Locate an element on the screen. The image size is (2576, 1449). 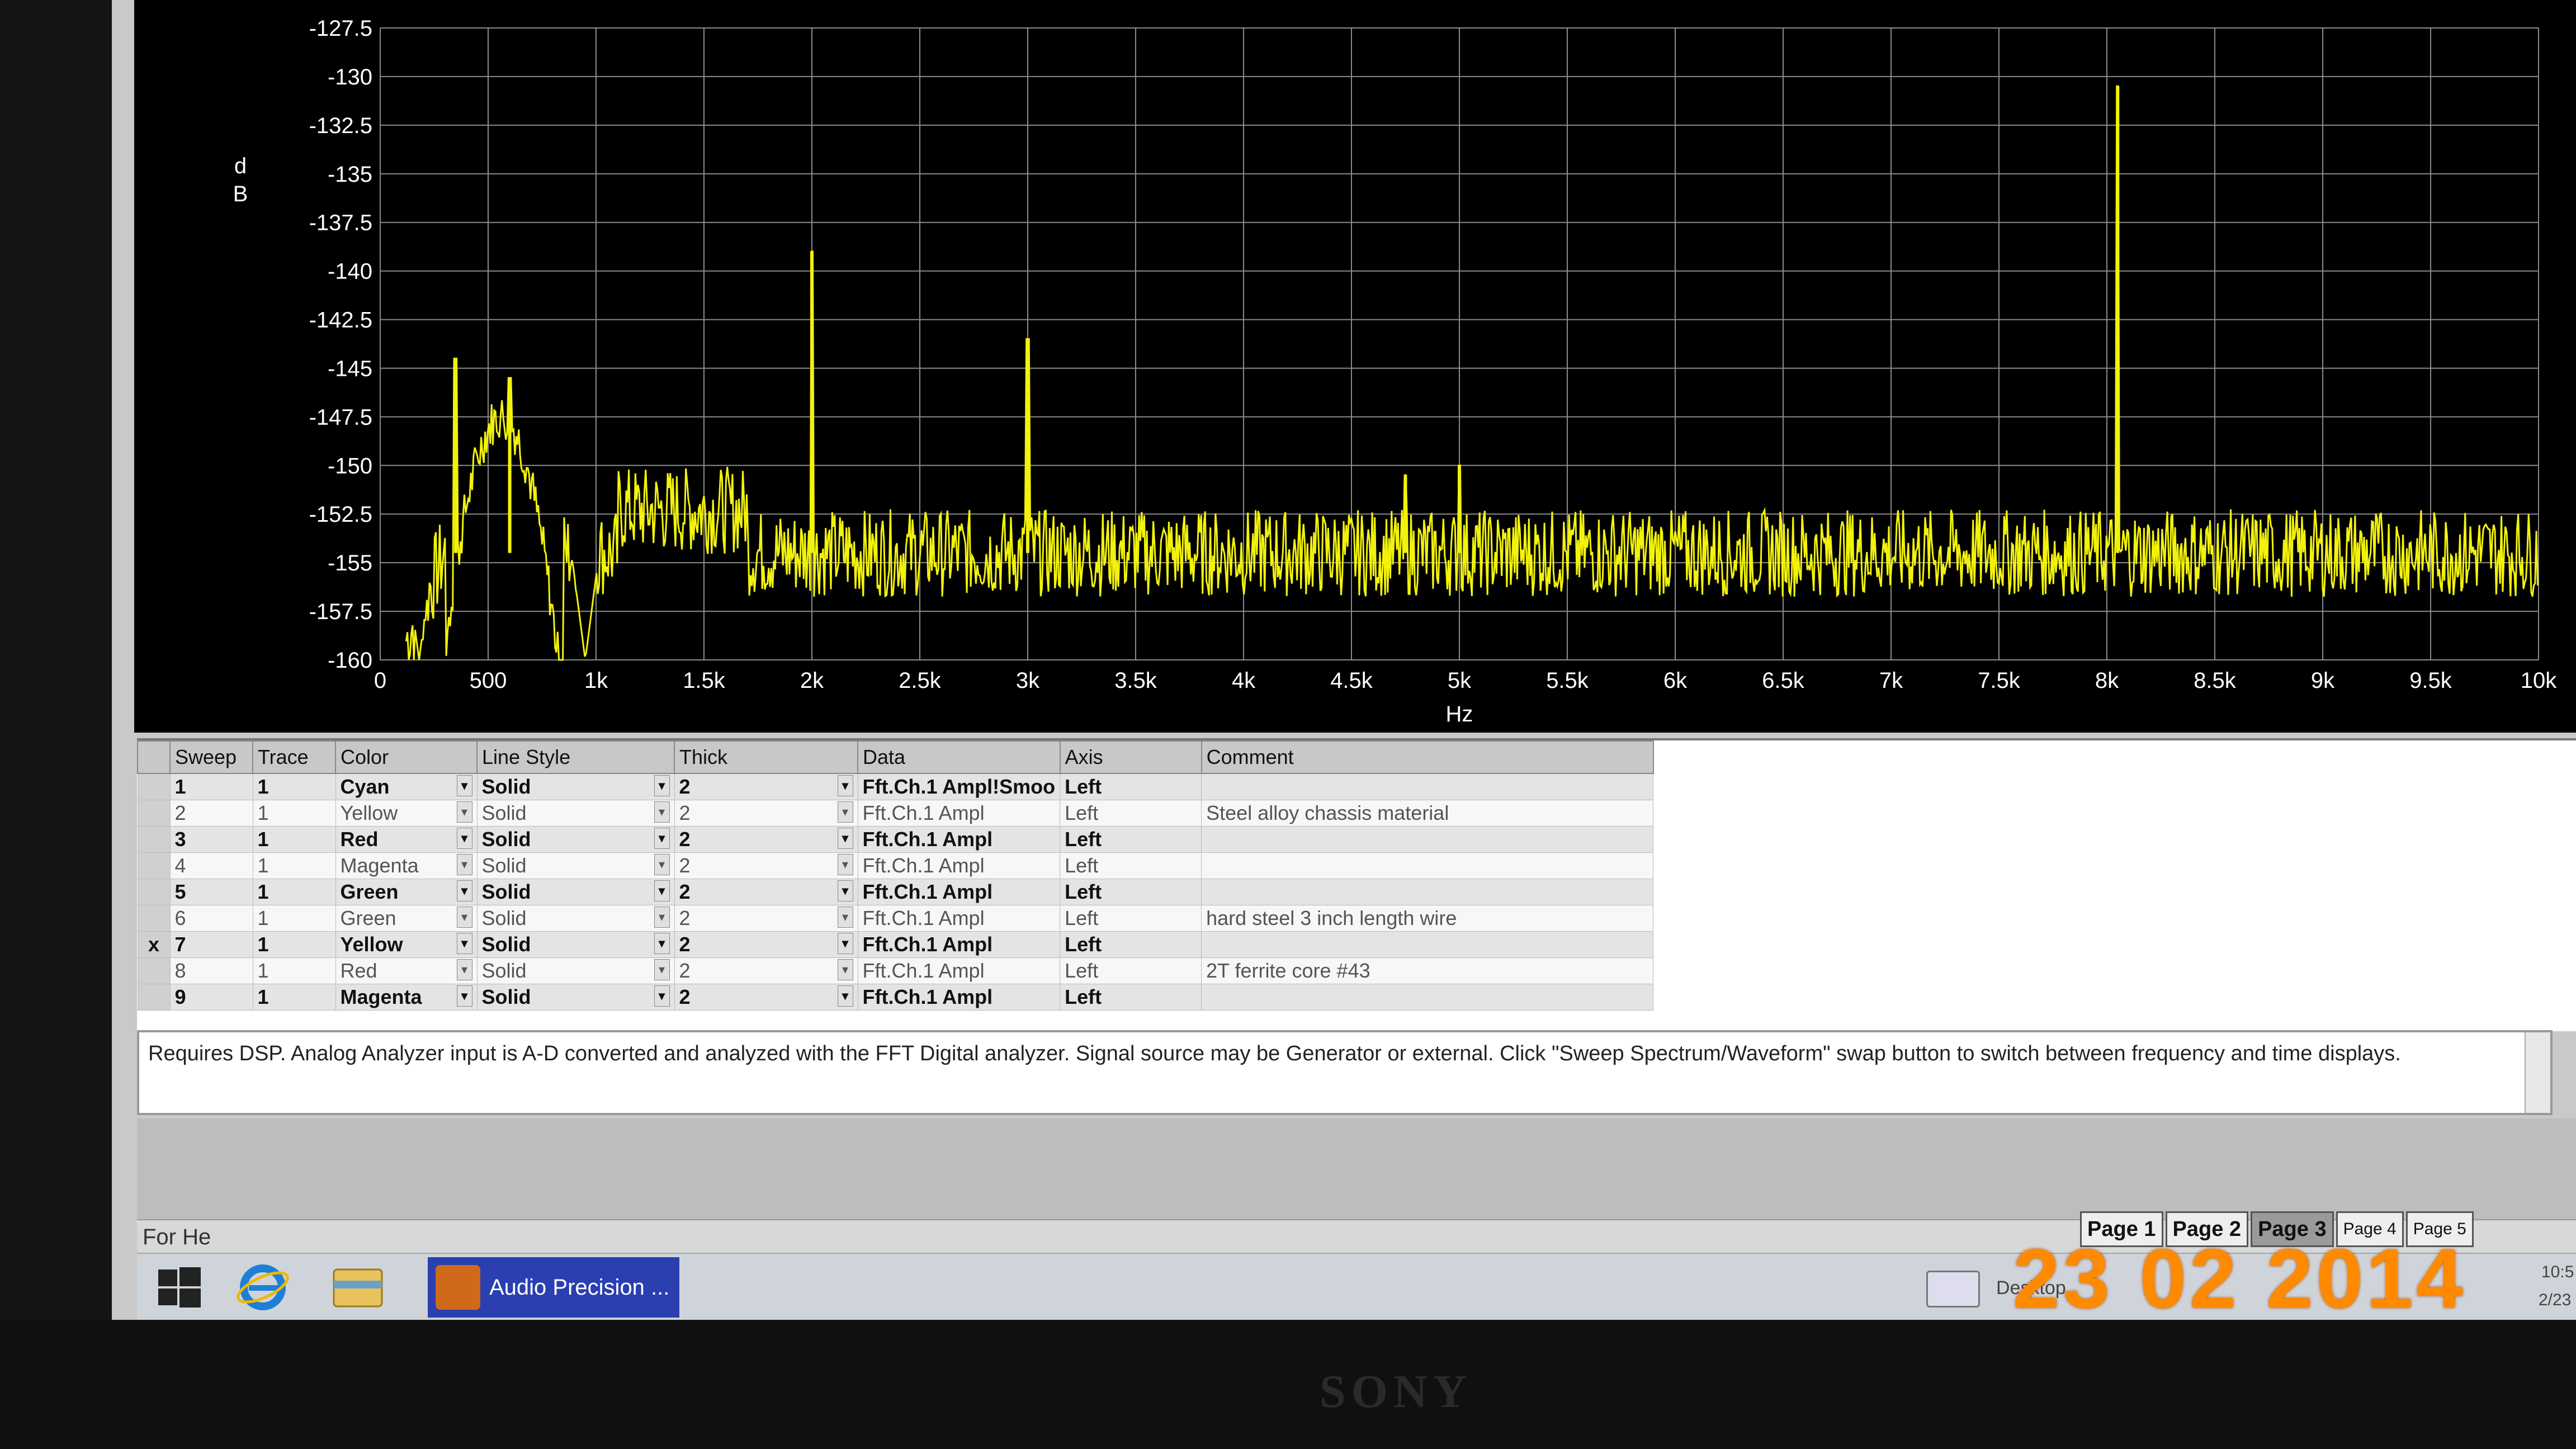
cell-sweep: 5 is located at coordinates (211, 892).